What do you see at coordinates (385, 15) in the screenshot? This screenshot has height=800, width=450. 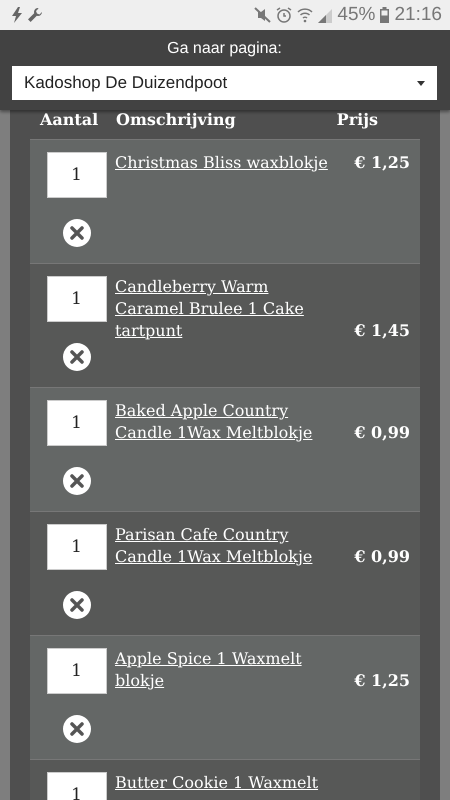 I see `battery-icon` at bounding box center [385, 15].